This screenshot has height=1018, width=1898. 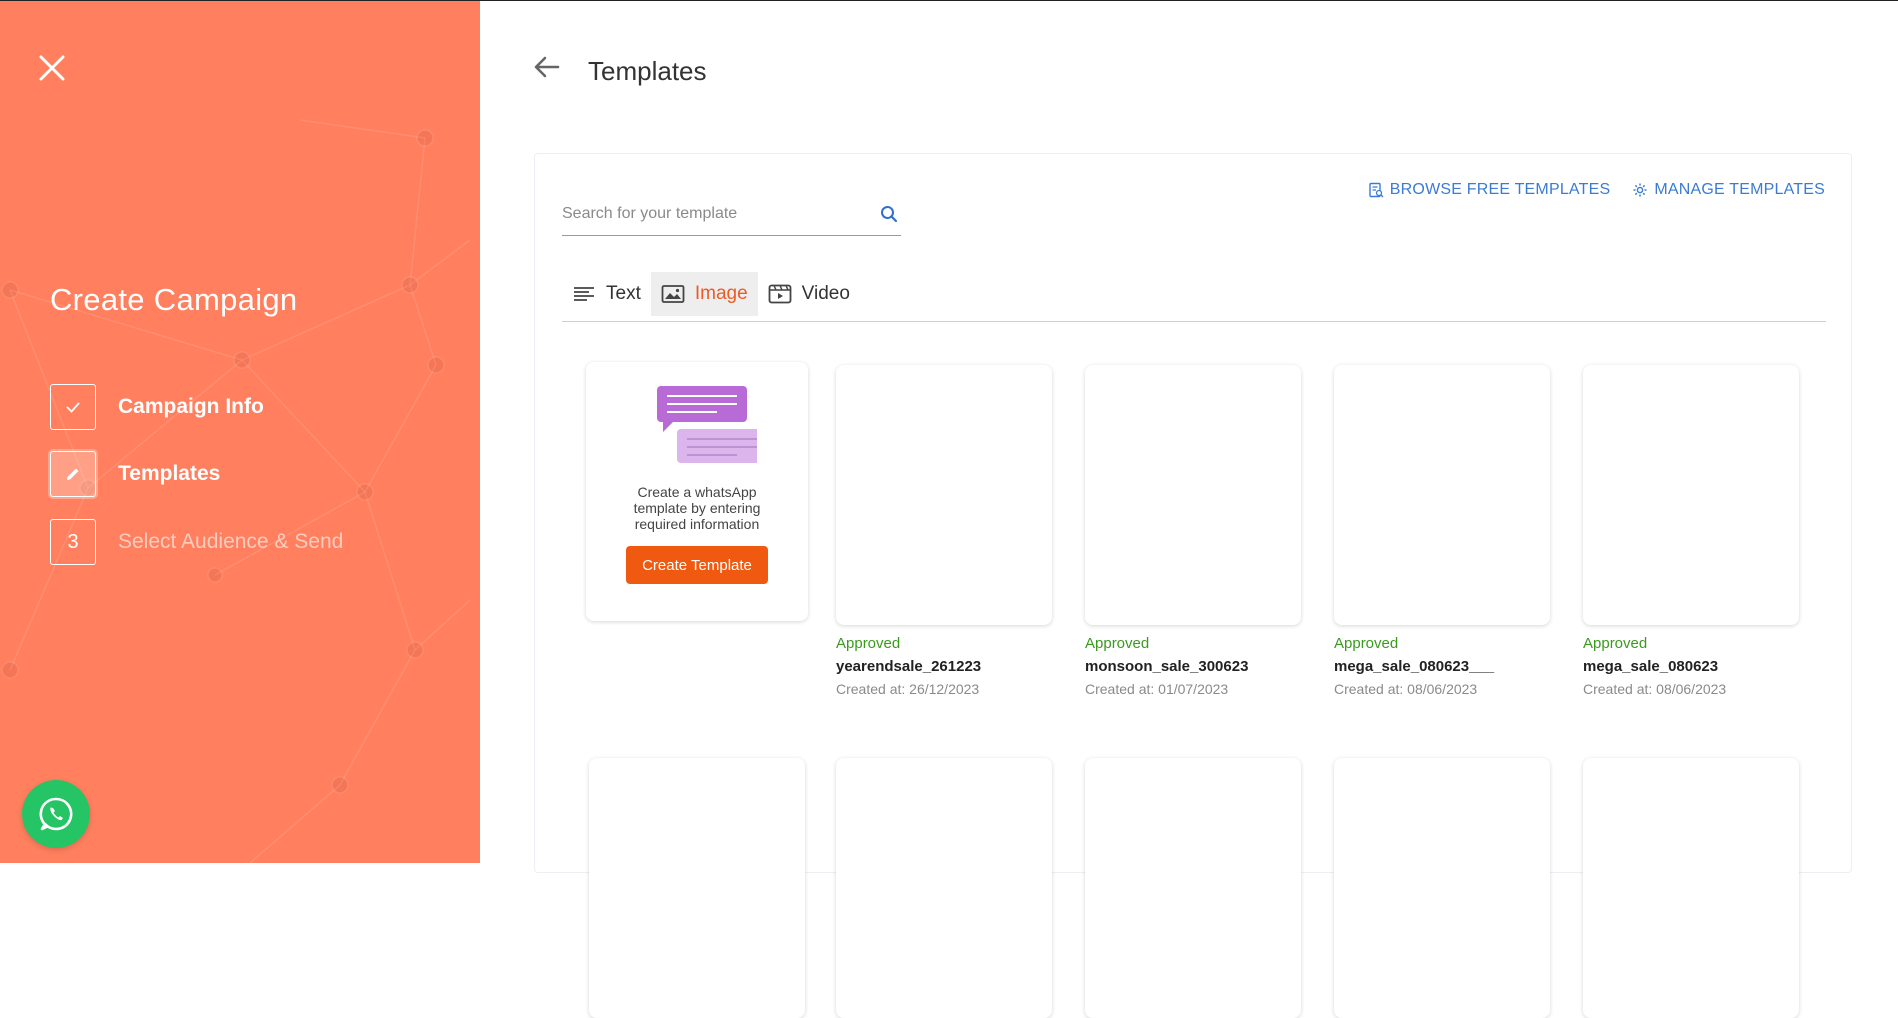 I want to click on tab-text: Text, so click(x=606, y=294).